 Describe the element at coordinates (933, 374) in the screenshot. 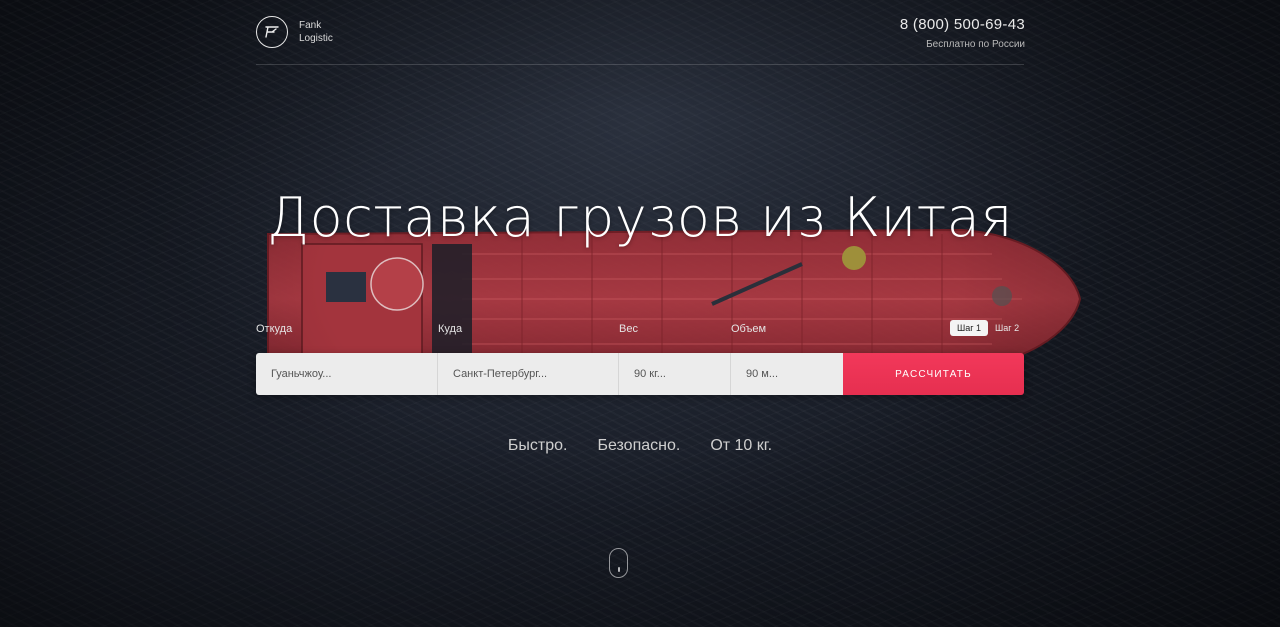

I see `calculate-button: РАССЧИТАТЬ` at that location.